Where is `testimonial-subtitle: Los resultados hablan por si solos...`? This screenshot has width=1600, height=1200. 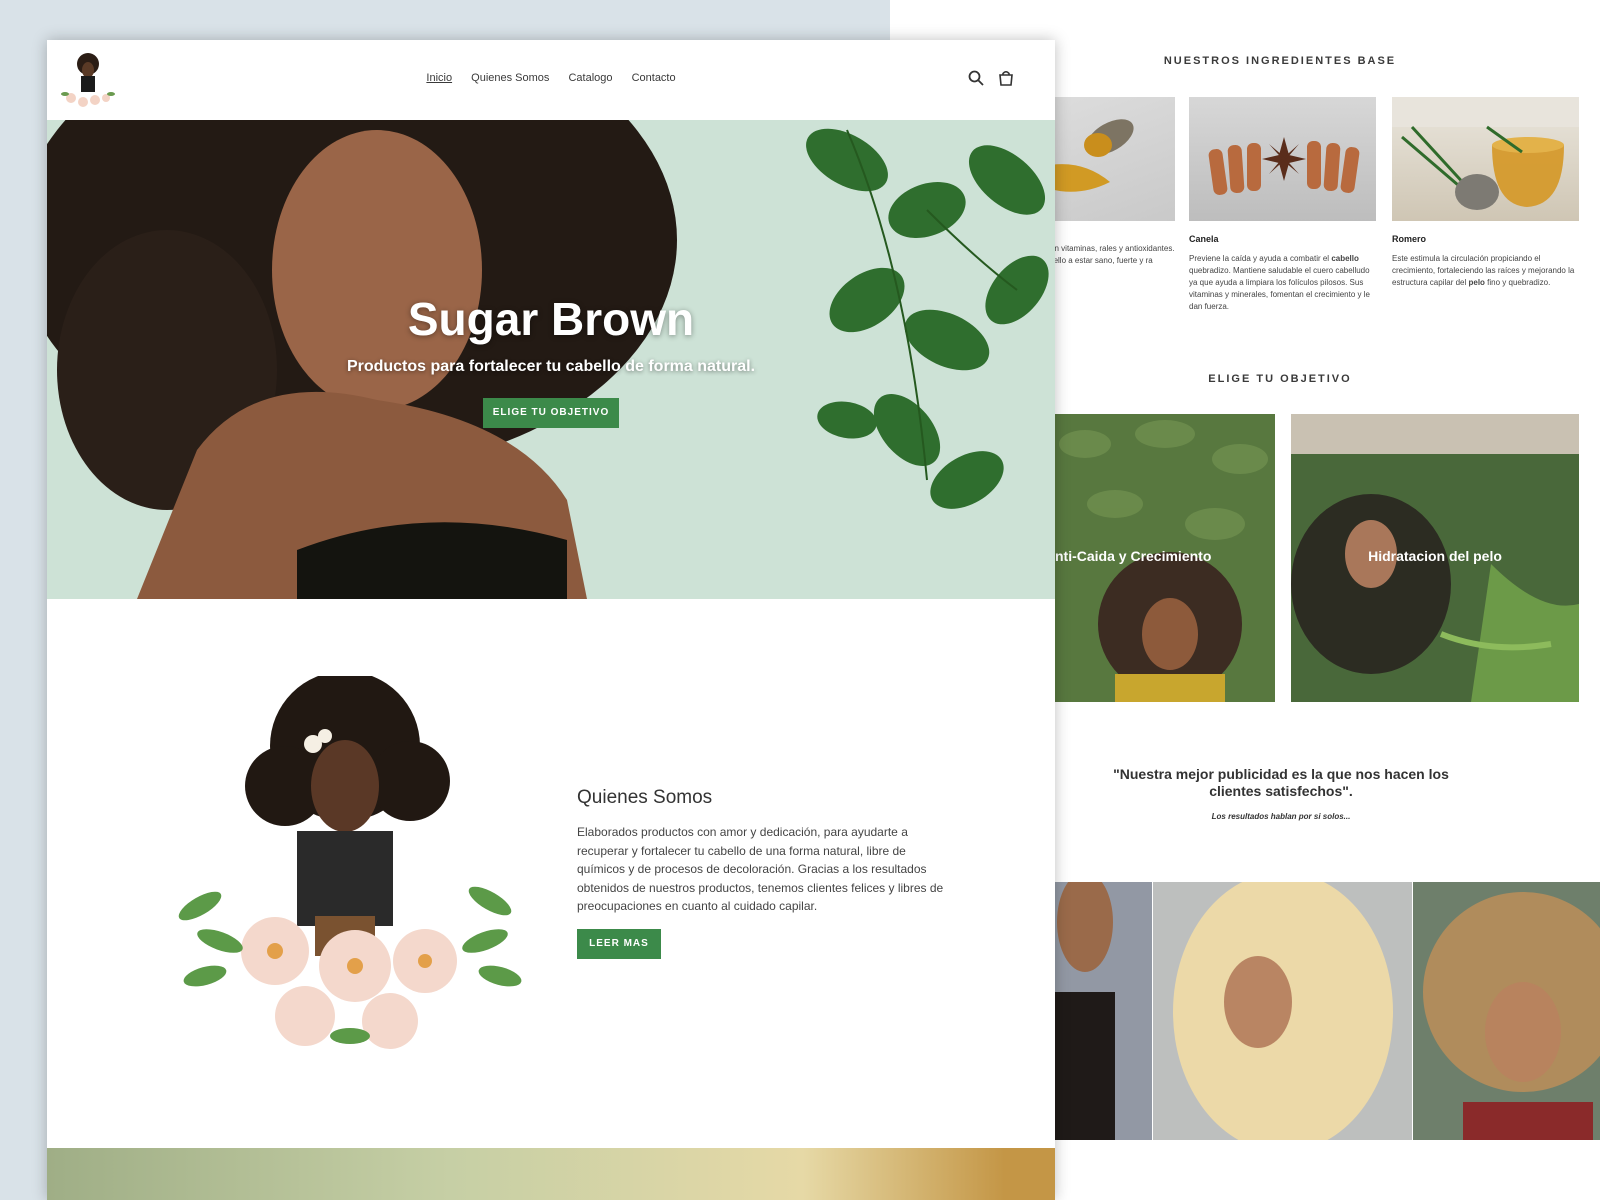 testimonial-subtitle: Los resultados hablan por si solos... is located at coordinates (1281, 816).